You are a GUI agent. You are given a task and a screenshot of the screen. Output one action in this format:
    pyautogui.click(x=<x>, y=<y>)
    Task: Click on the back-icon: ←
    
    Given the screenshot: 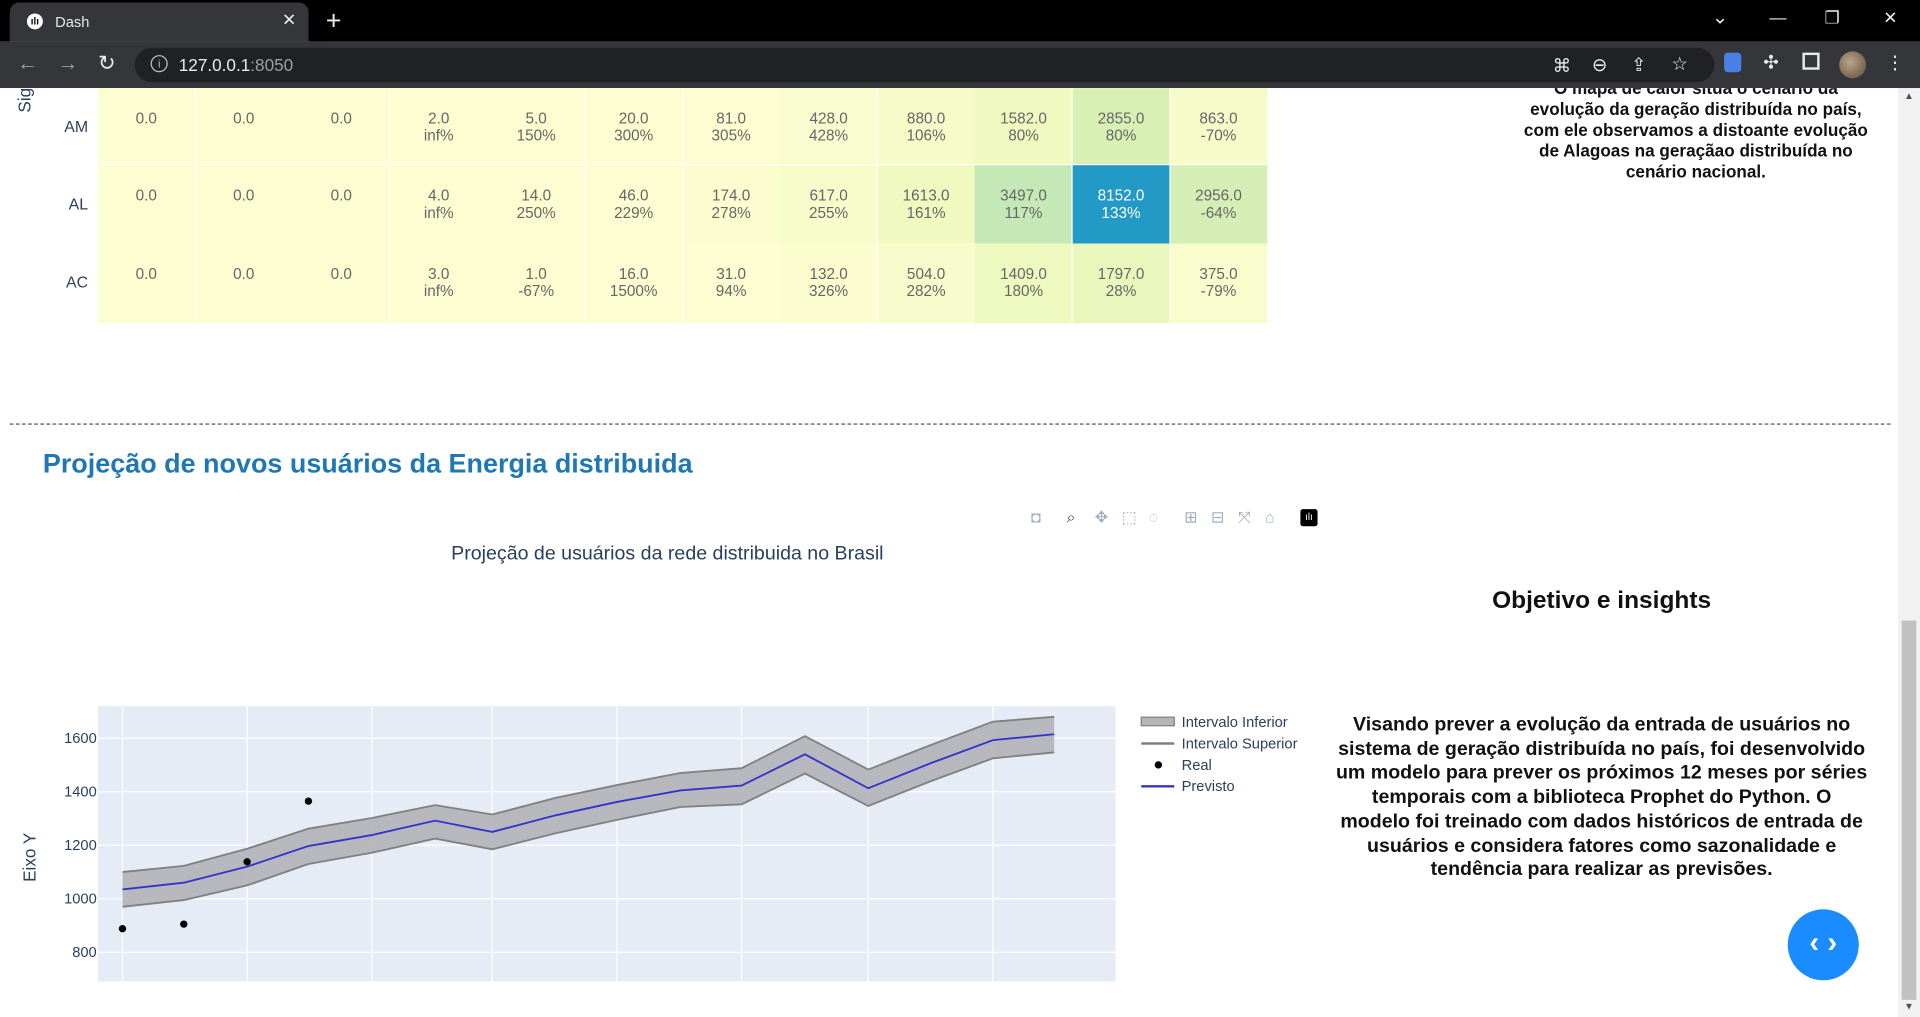 What is the action you would take?
    pyautogui.click(x=27, y=63)
    